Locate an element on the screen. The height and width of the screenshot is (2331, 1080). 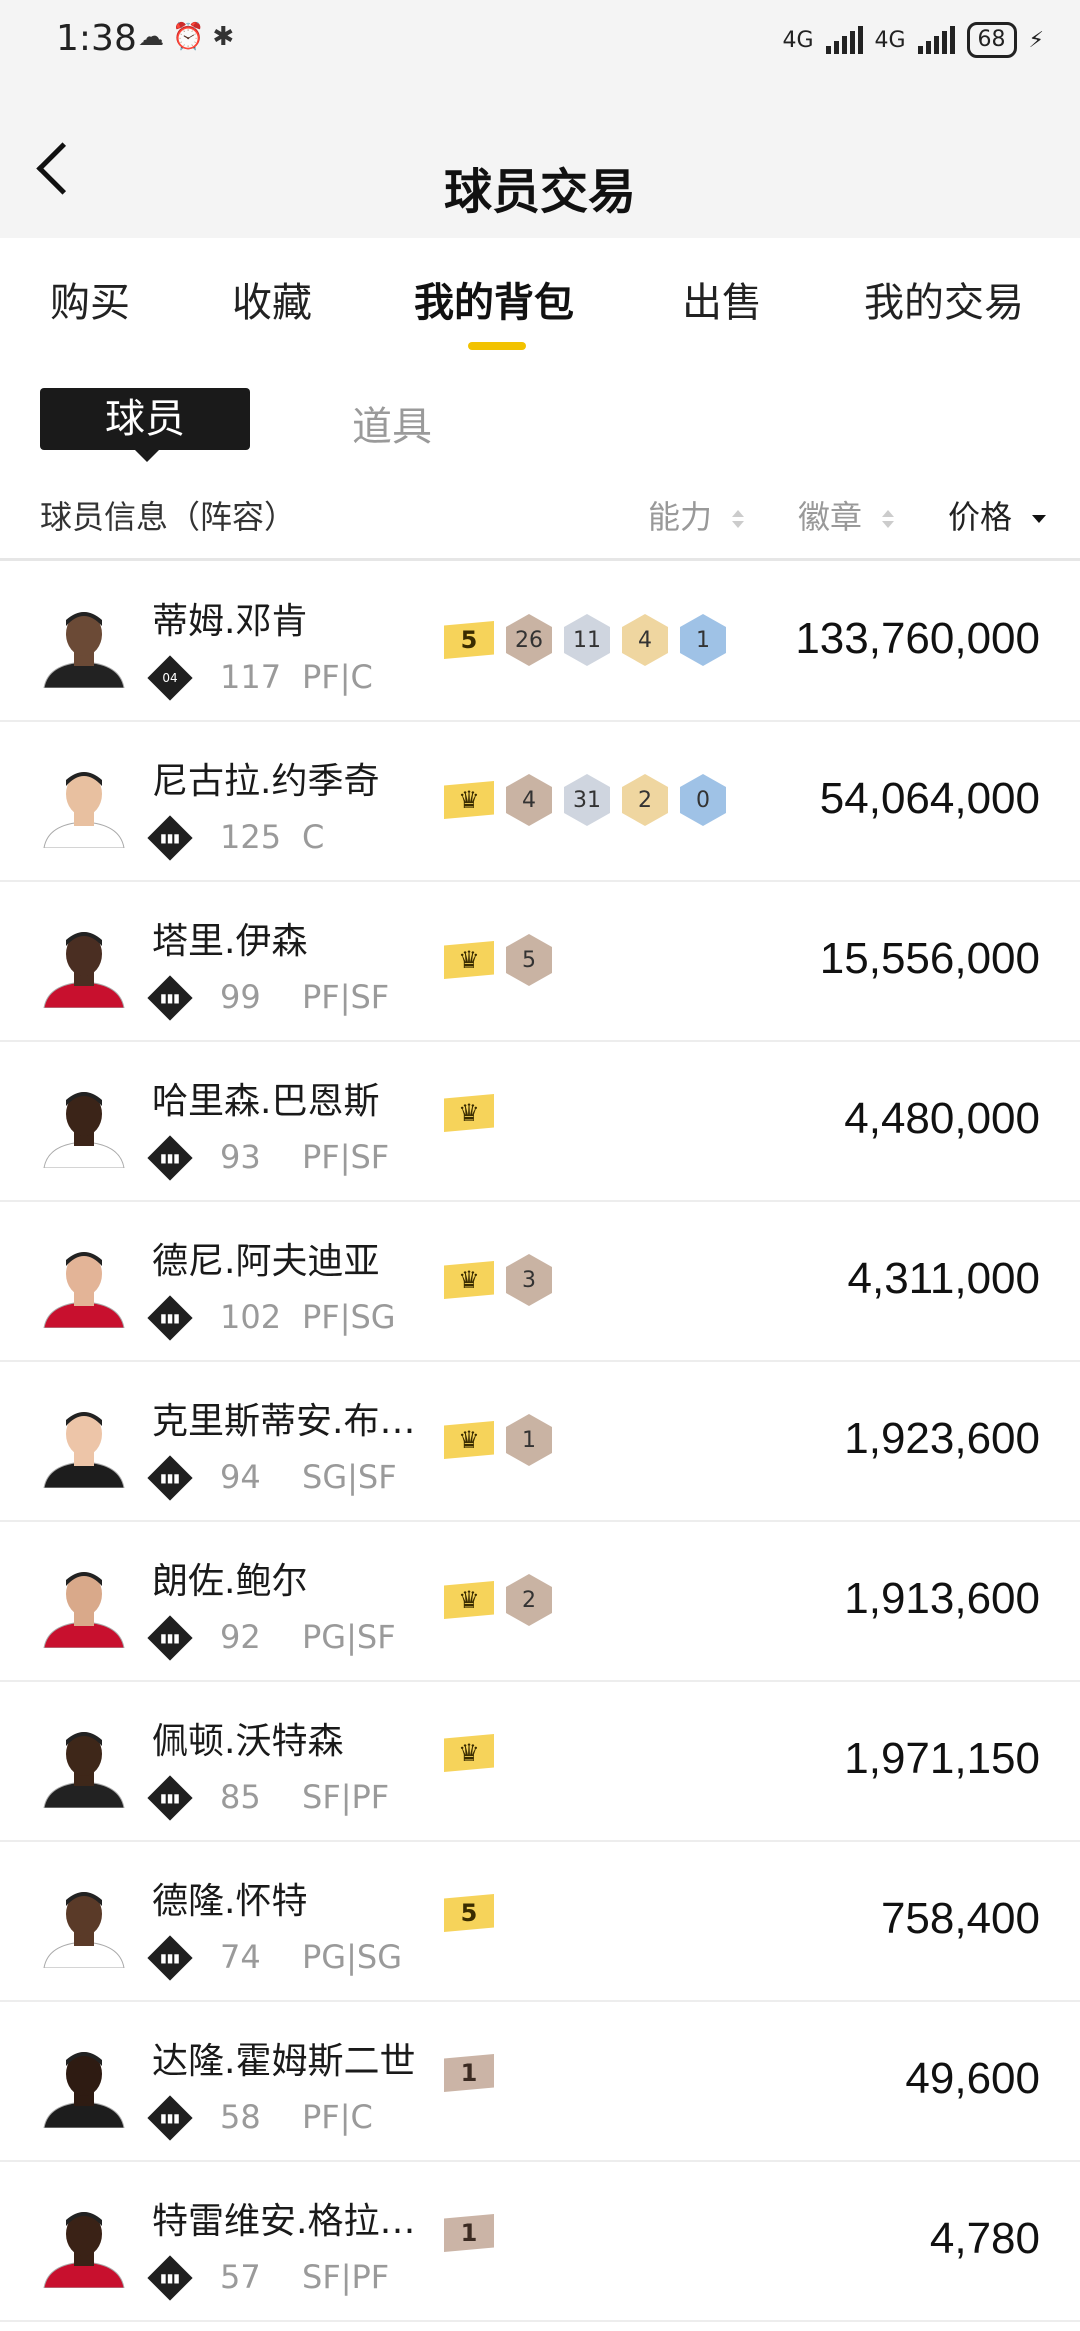
player-row: 佩顿.沃特森 ▮▮▮ 85 SF|PF ♛ 1,971,150 is located at coordinates (540, 1762).